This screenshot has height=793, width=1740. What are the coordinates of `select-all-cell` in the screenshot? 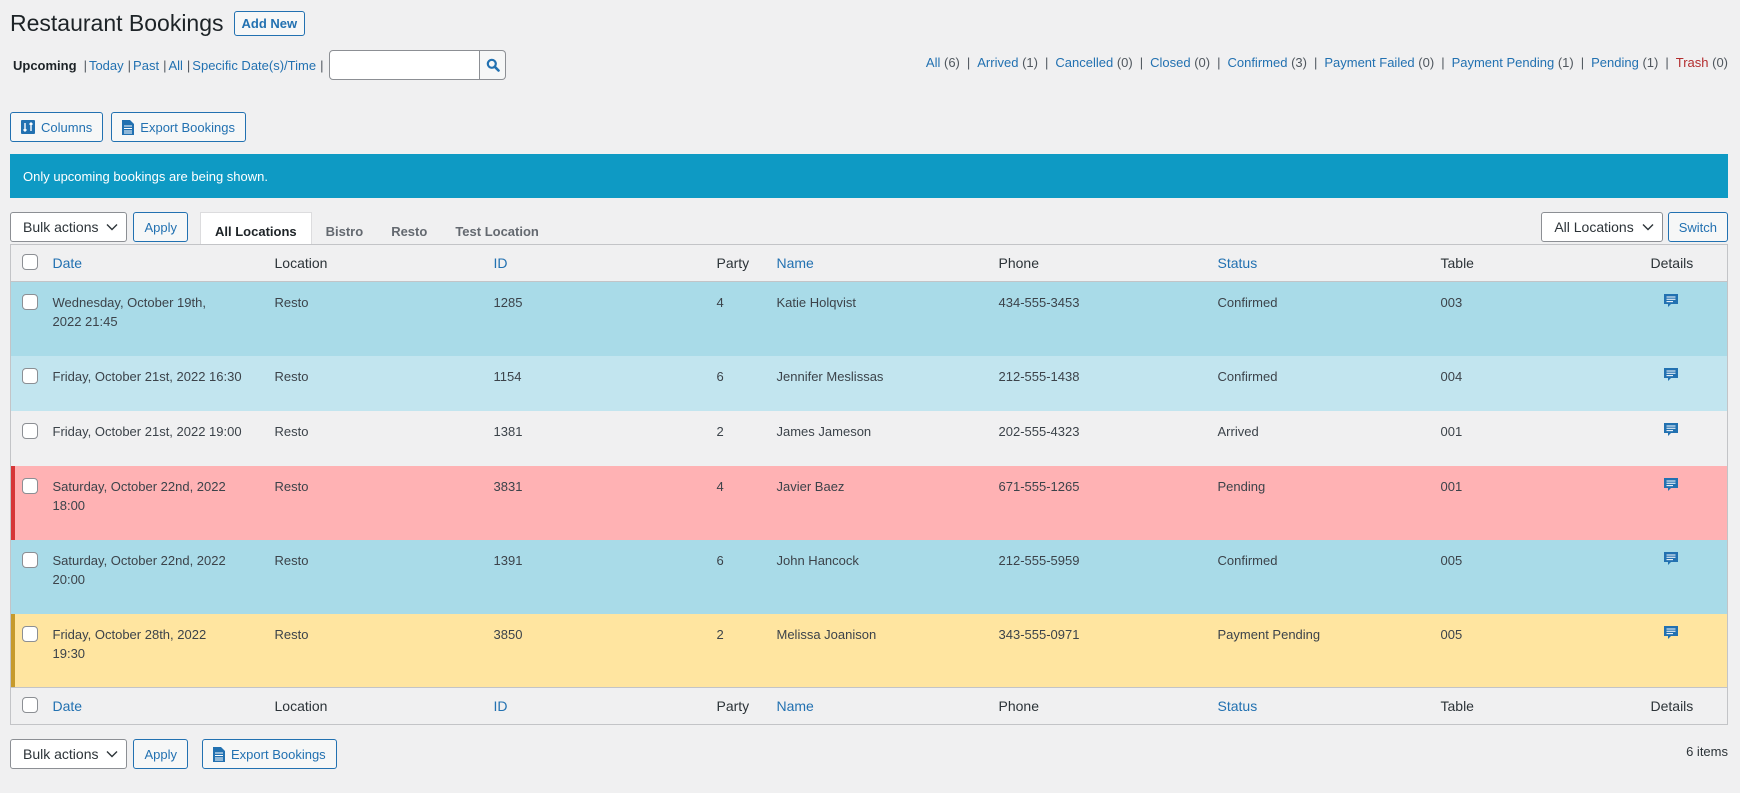 It's located at (27, 263).